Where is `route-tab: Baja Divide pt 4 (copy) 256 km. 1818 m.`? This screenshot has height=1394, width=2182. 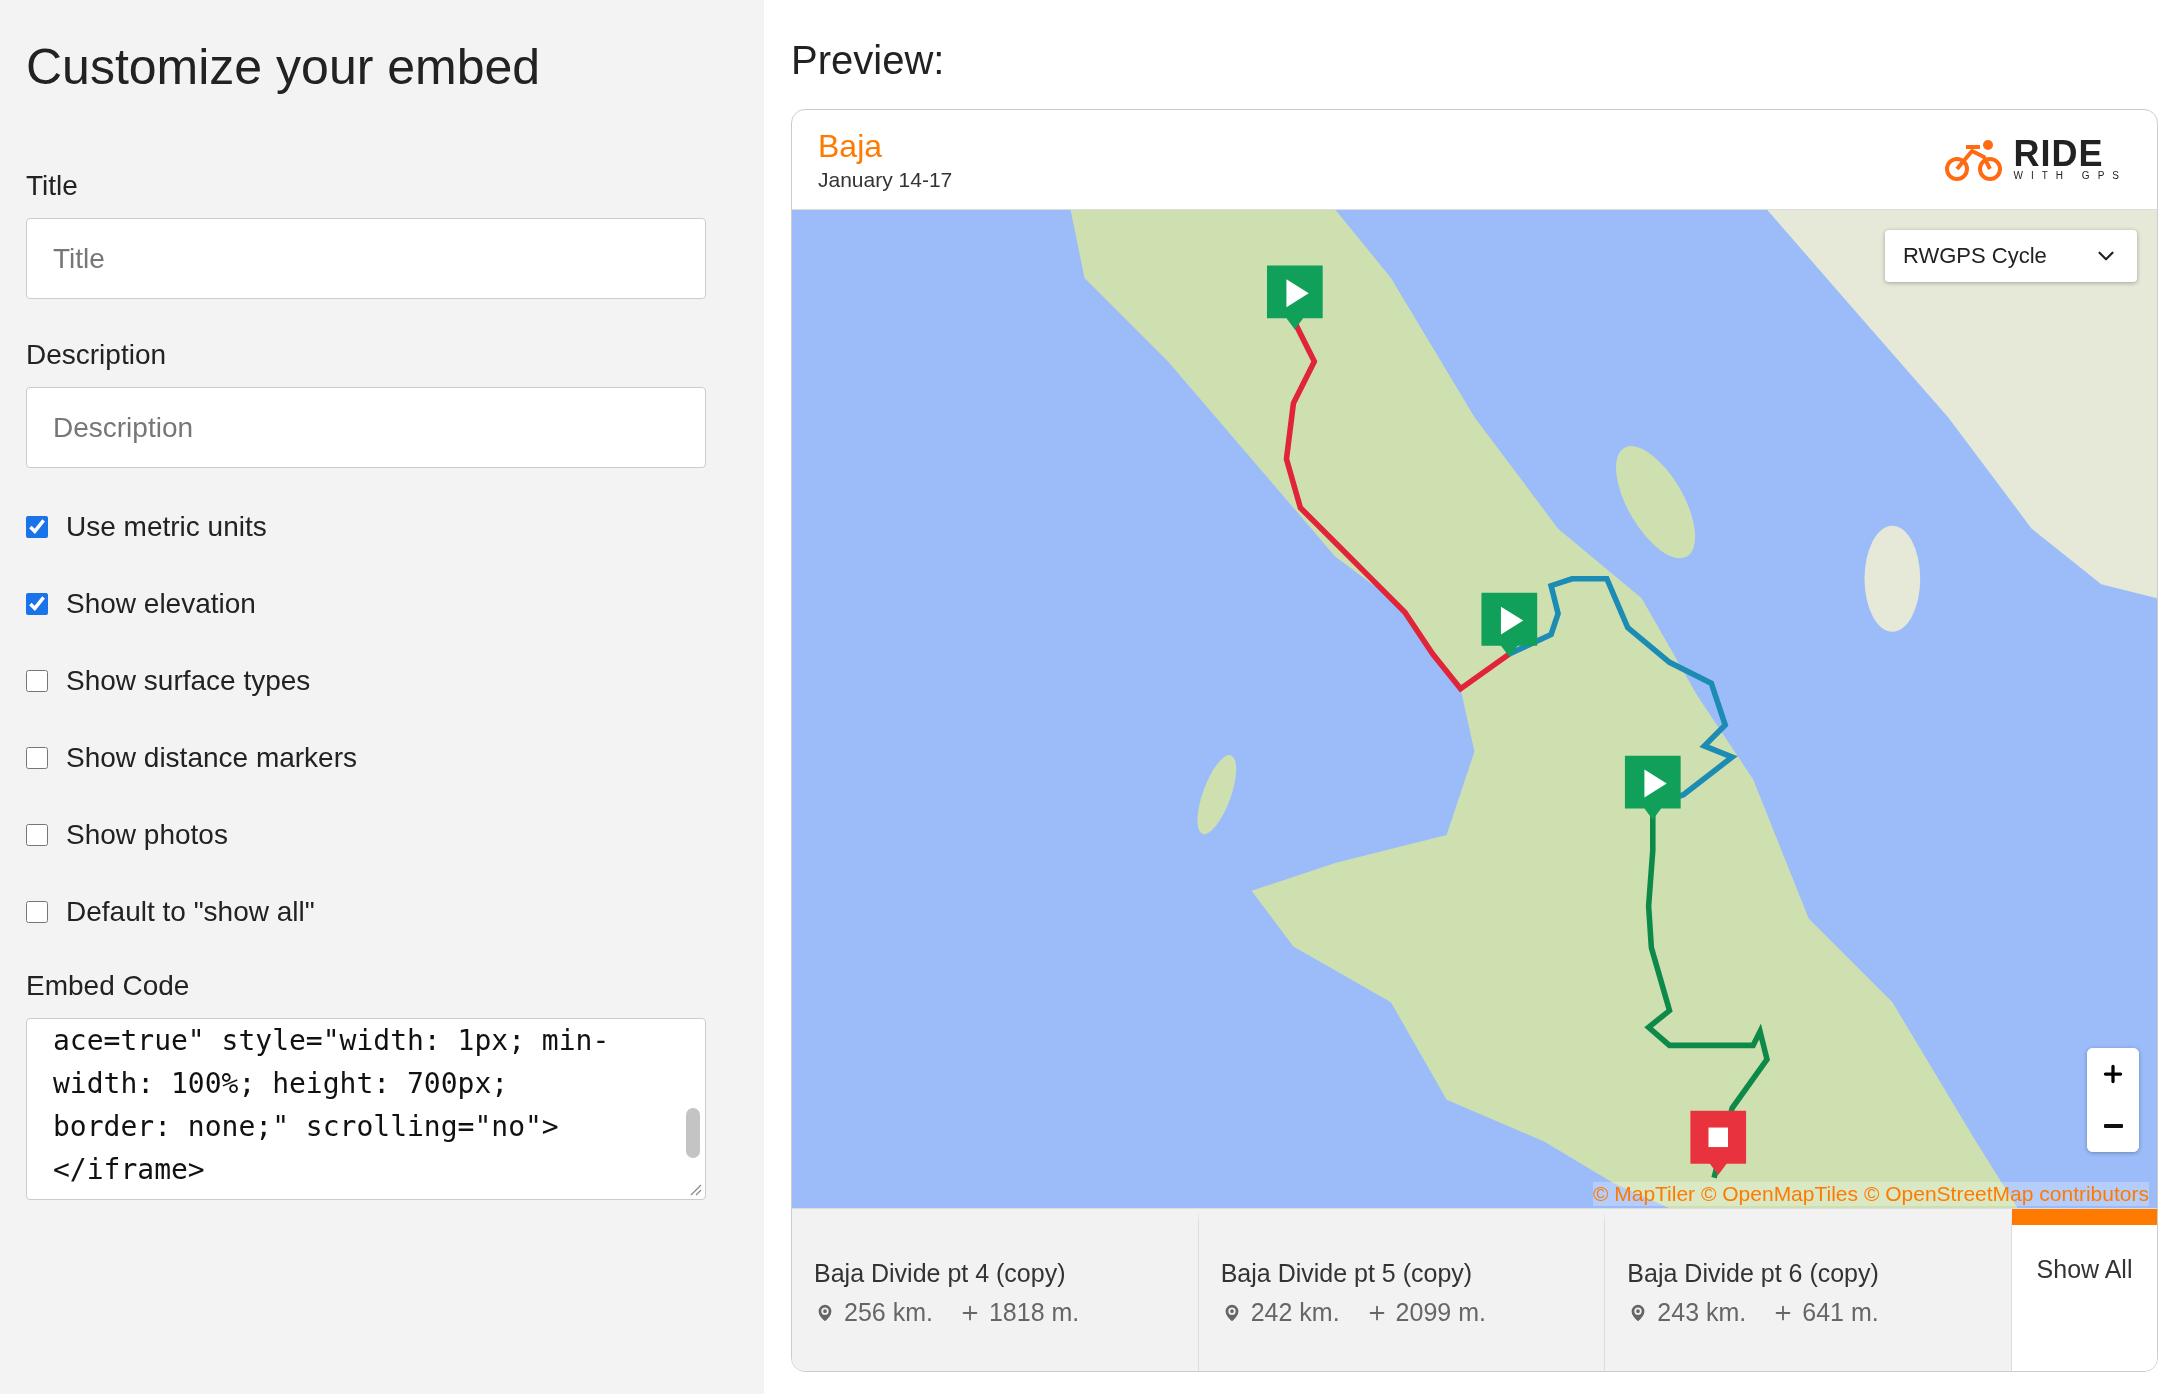
route-tab: Baja Divide pt 4 (copy) 256 km. 1818 m. is located at coordinates (995, 1290).